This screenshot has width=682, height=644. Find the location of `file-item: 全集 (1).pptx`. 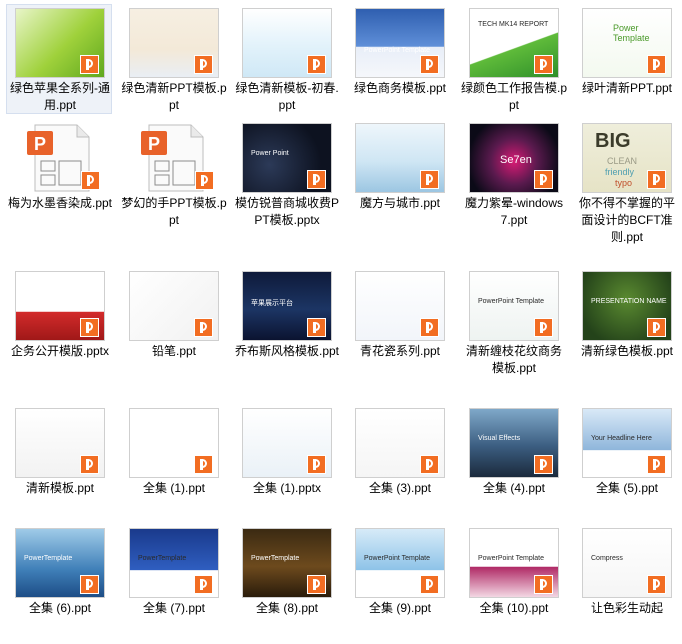

file-item: 全集 (1).pptx is located at coordinates (286, 461).